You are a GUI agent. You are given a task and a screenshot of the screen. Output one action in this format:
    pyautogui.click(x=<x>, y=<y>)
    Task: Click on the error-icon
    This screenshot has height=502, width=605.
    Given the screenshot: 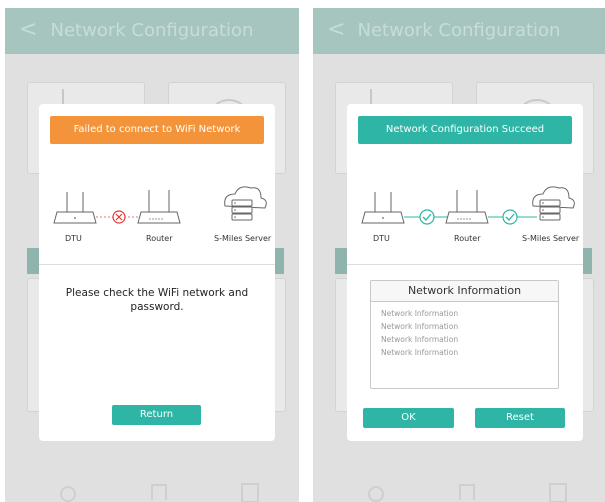 What is the action you would take?
    pyautogui.click(x=119, y=217)
    